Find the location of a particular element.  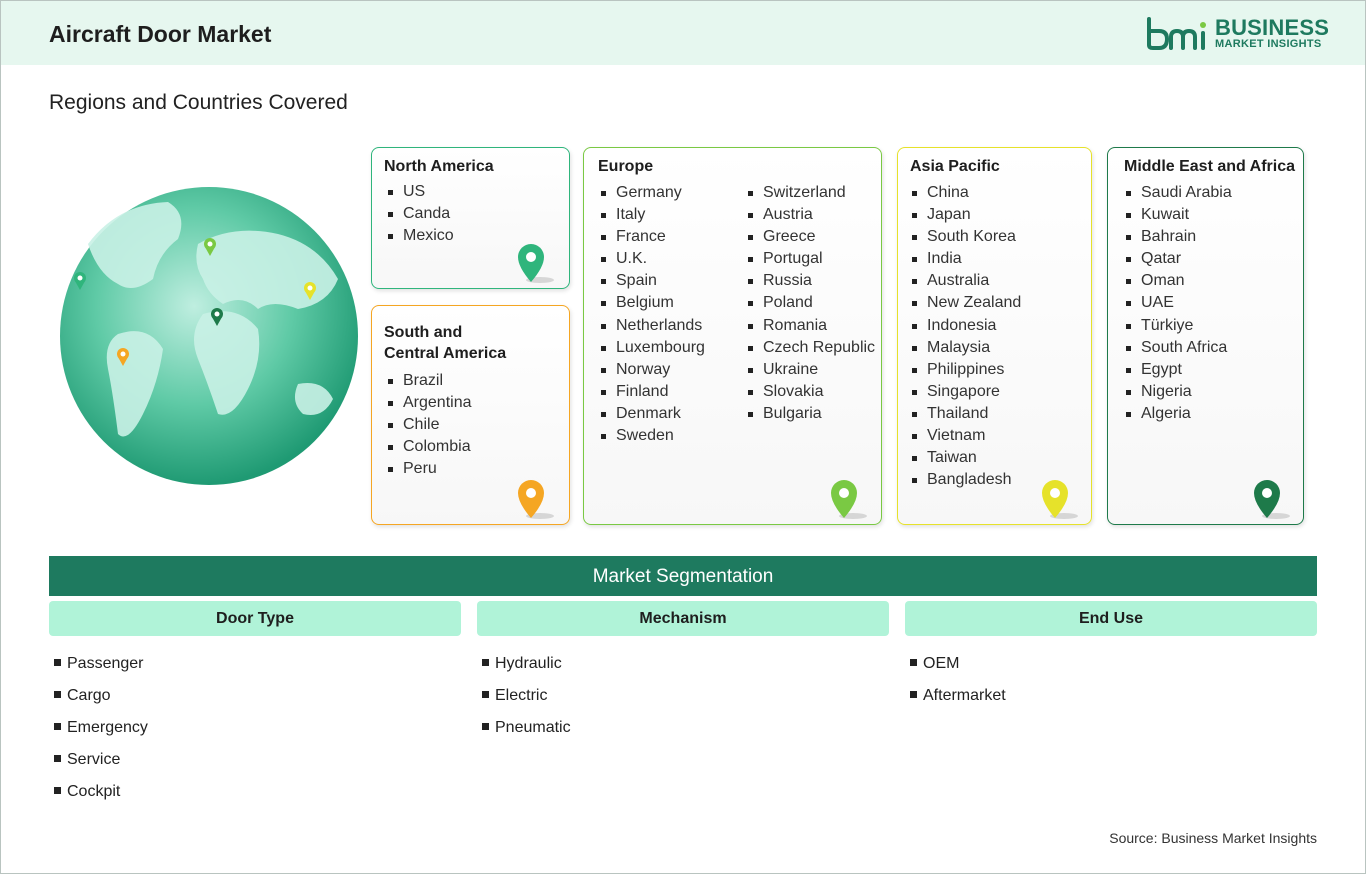

segment-heading-door-type: Door Type is located at coordinates (255, 618).